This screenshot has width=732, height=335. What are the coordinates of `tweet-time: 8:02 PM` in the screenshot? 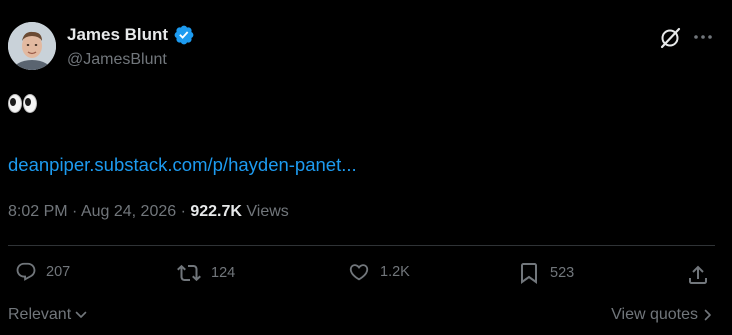 It's located at (38, 211).